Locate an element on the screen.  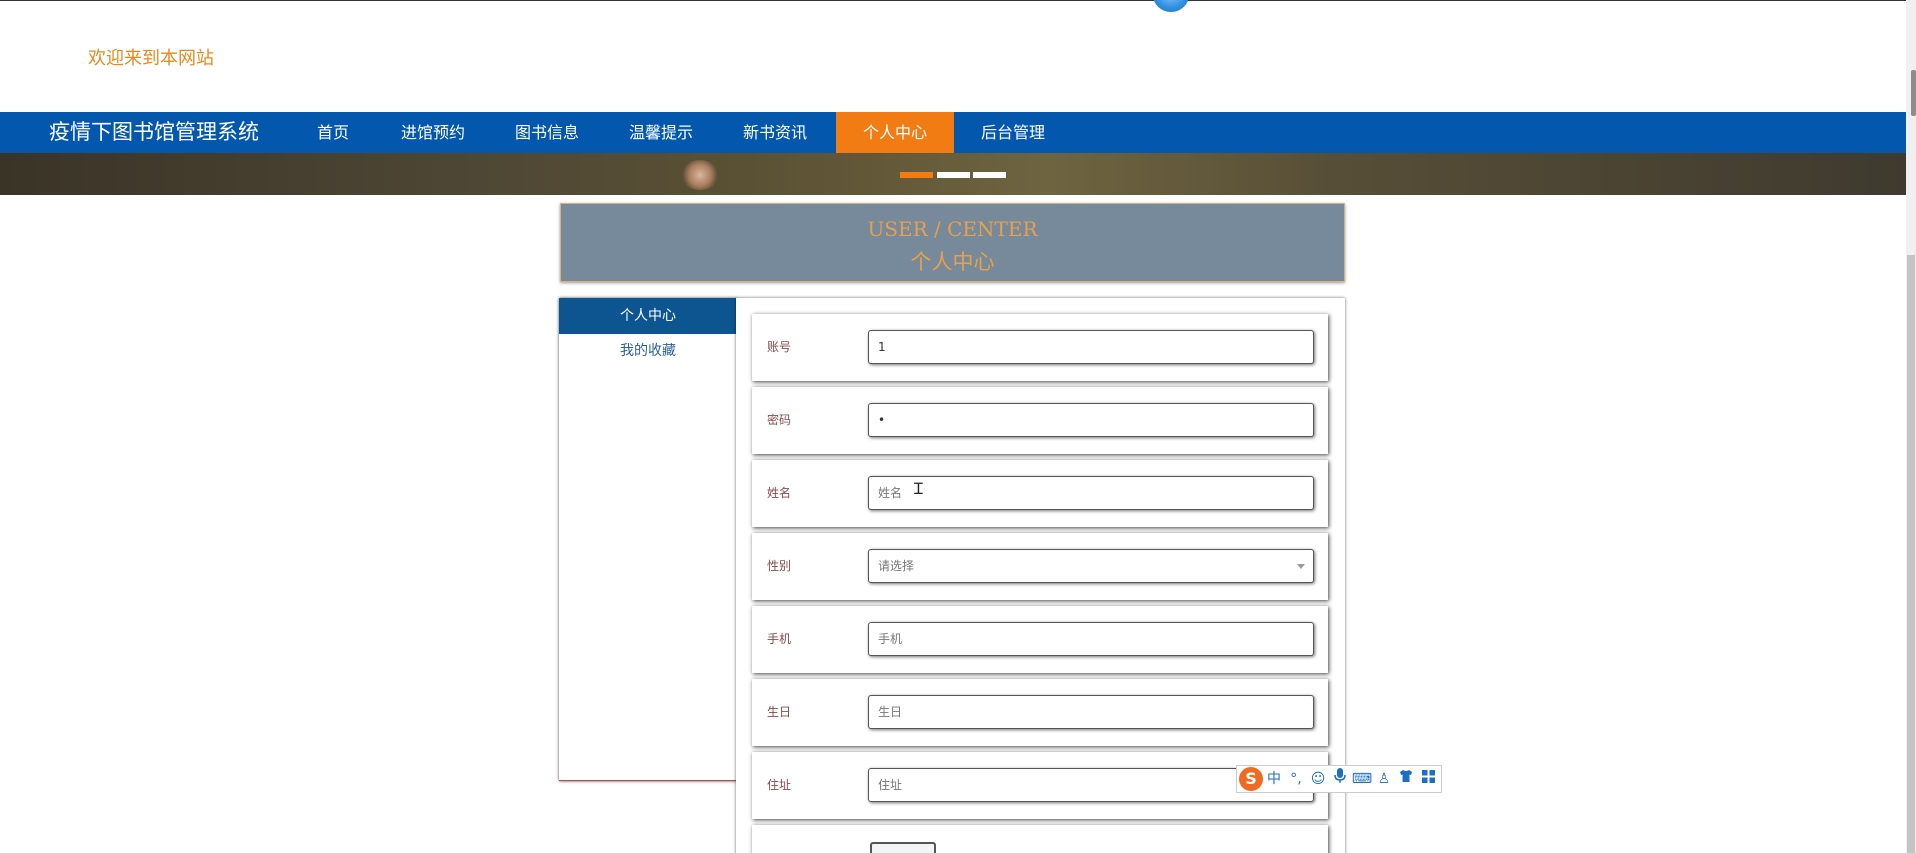
side-panel-handle is located at coordinates (1913, 93).